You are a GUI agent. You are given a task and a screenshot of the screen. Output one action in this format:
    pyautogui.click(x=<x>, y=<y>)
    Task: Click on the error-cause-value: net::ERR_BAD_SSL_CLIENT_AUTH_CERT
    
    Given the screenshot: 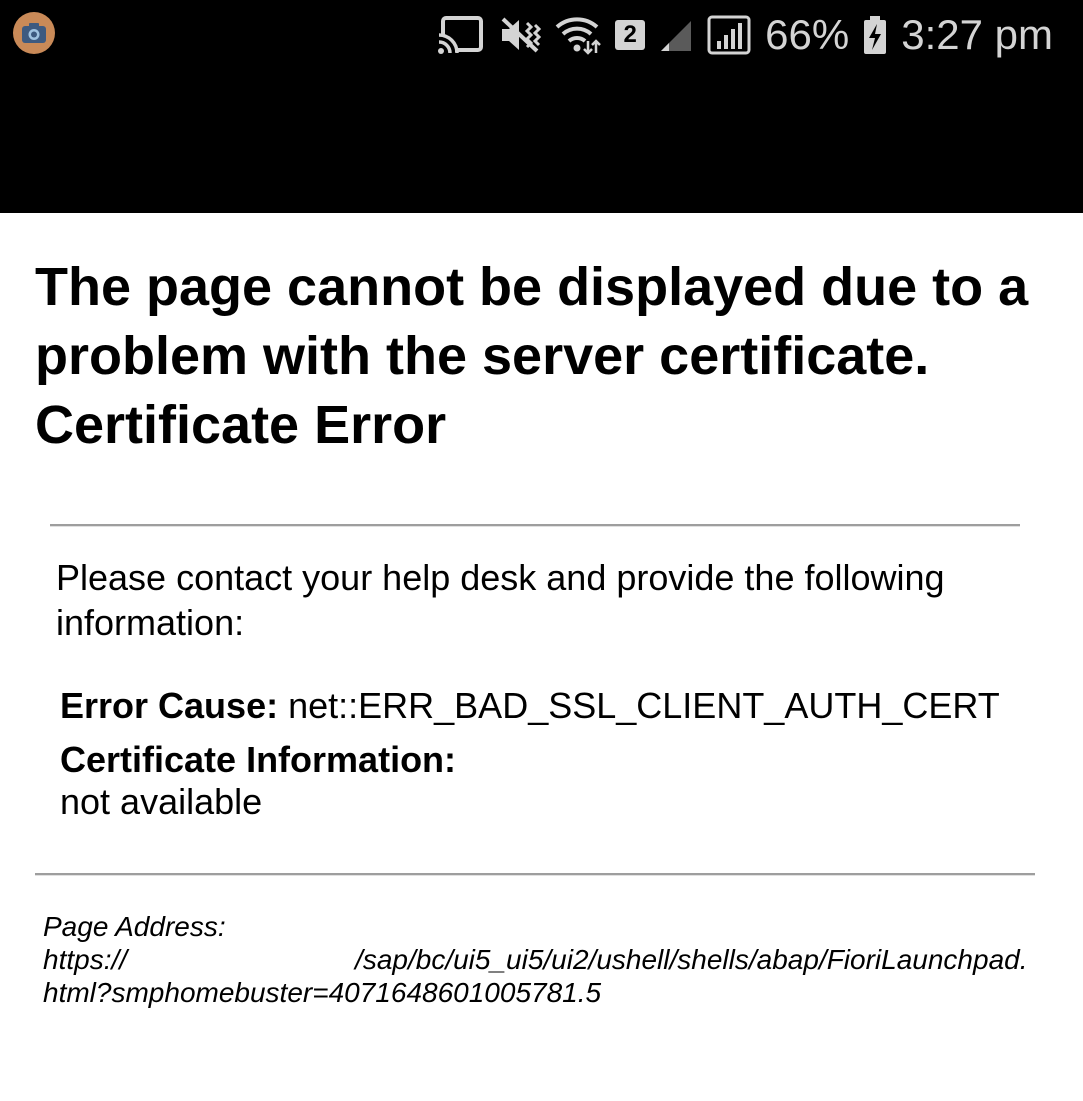 What is the action you would take?
    pyautogui.click(x=644, y=705)
    